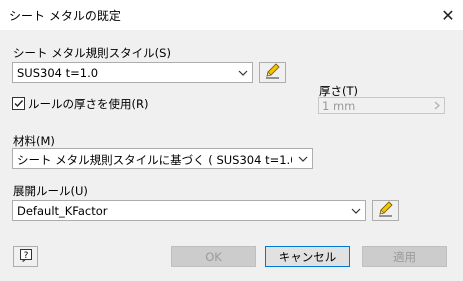 The image size is (463, 281). I want to click on unfold-rule-label: 展開ルール(U), so click(50, 191).